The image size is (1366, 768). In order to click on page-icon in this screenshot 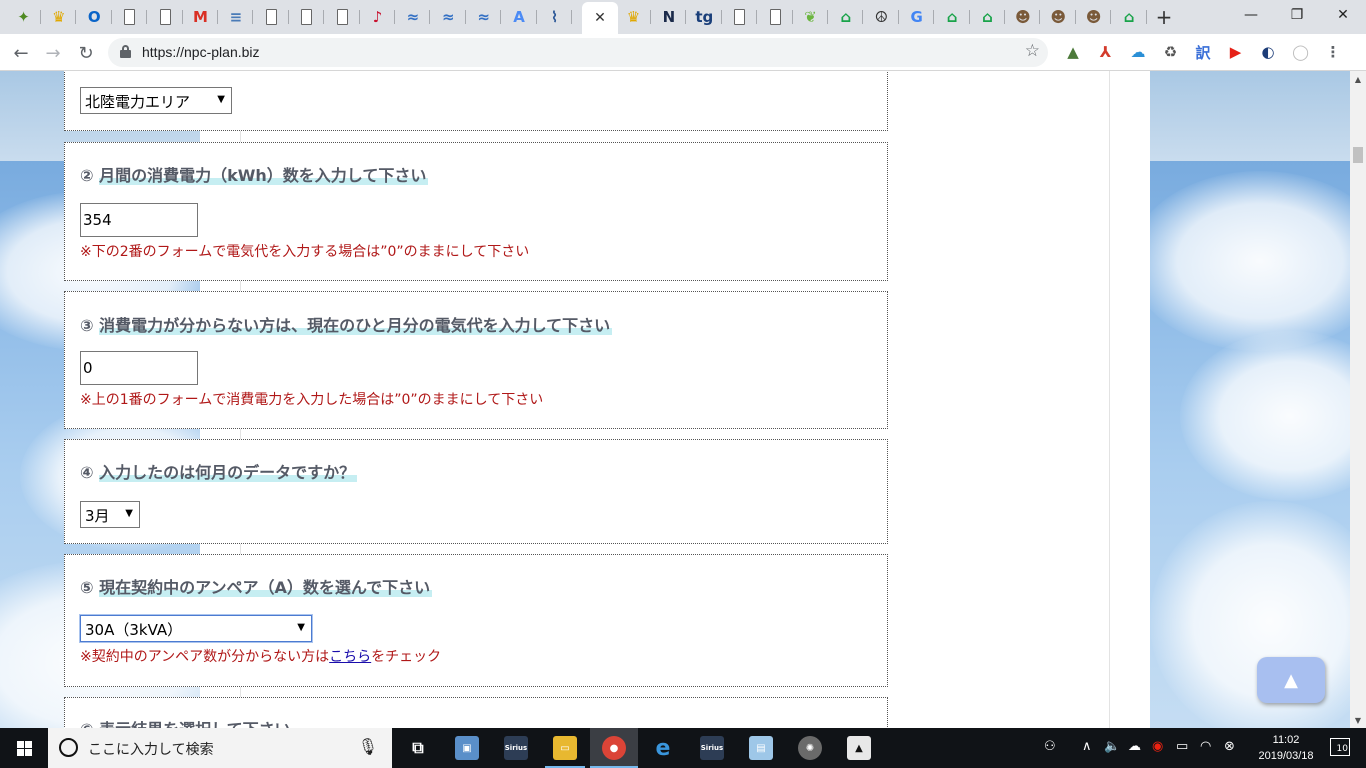, I will do `click(307, 17)`.